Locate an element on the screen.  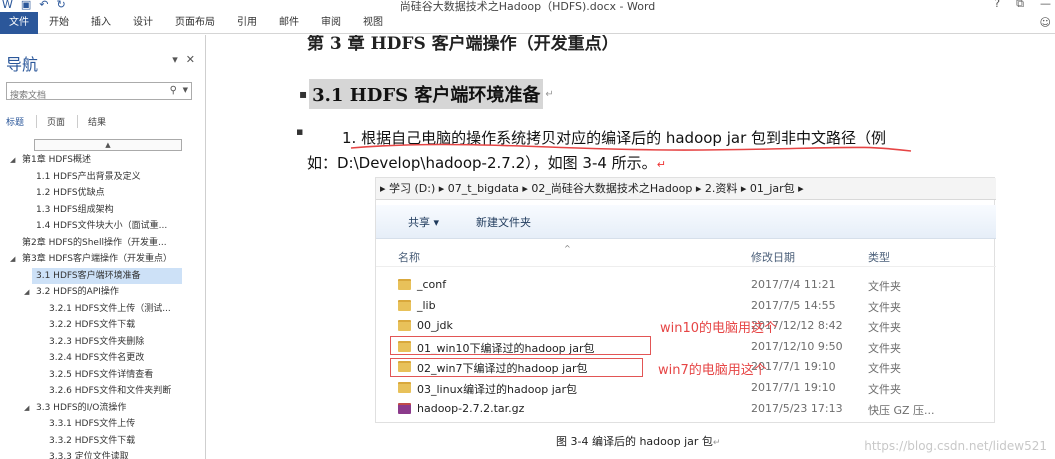
tab-home: 开始 is located at coordinates (59, 23).